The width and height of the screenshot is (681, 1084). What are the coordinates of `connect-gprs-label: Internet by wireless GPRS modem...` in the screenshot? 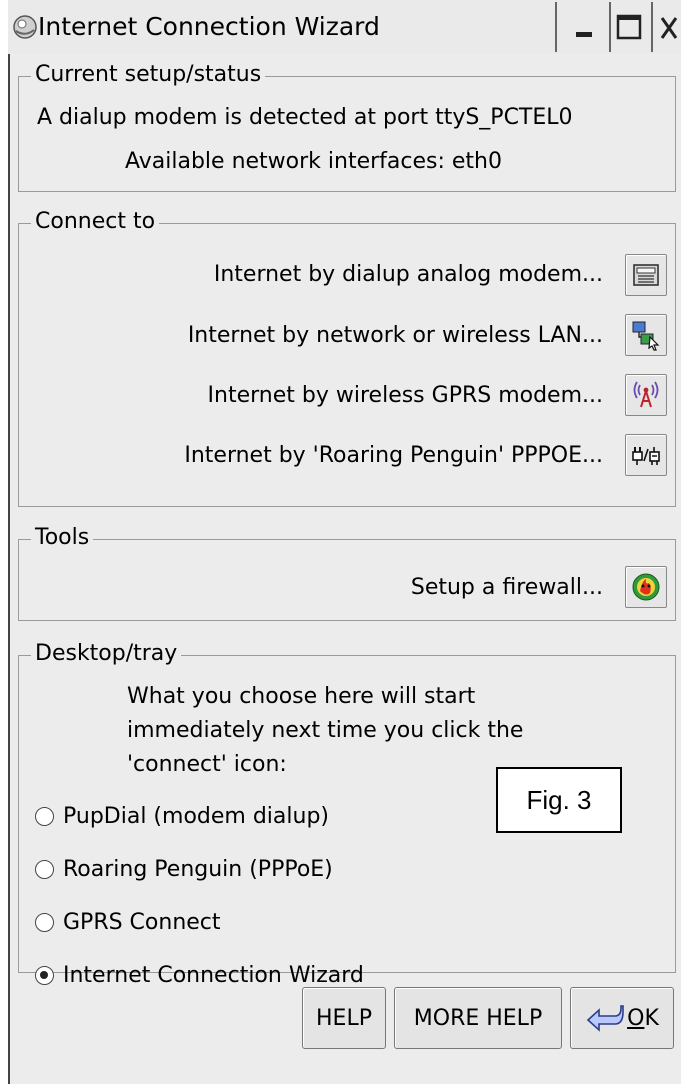 It's located at (405, 395).